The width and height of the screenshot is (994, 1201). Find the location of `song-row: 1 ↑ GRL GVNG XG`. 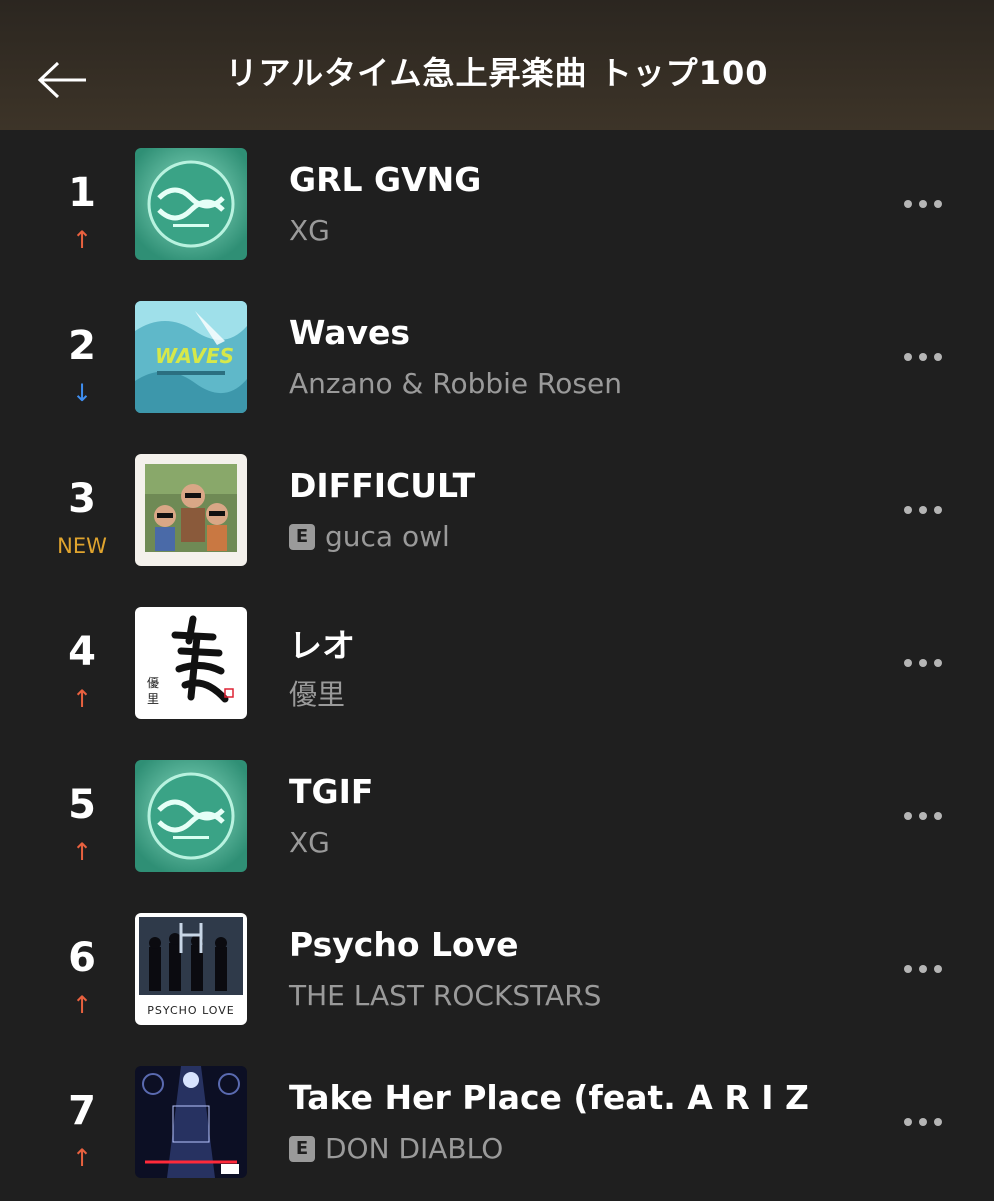

song-row: 1 ↑ GRL GVNG XG is located at coordinates (497, 206).